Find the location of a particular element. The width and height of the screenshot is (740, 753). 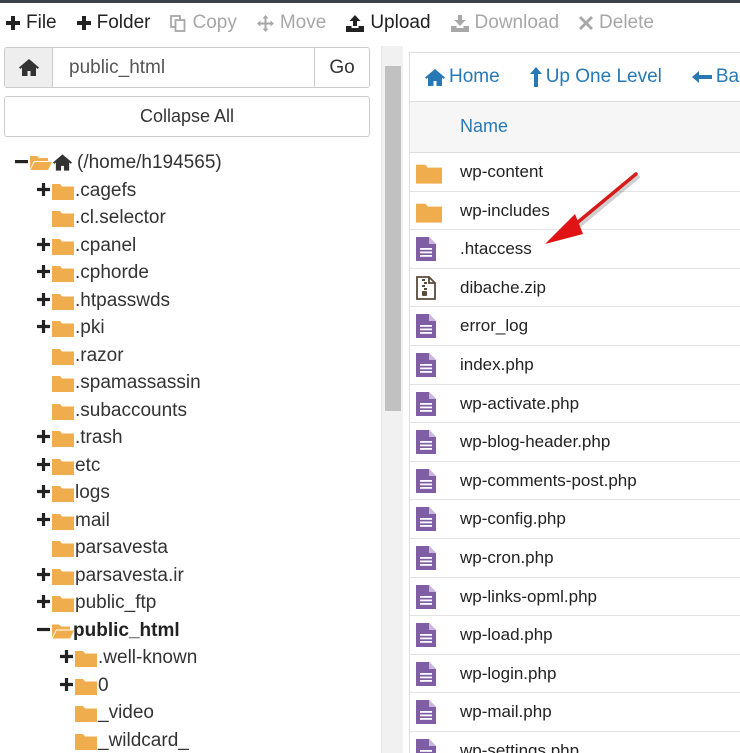

tree-item: public_ftp is located at coordinates (190, 603).